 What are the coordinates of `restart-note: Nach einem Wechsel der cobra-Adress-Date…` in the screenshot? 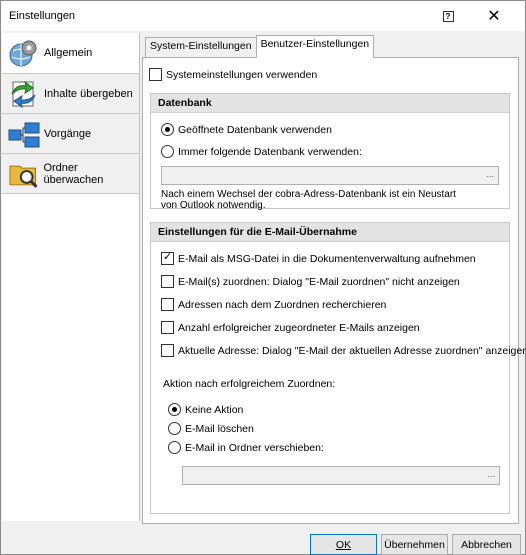 It's located at (308, 200).